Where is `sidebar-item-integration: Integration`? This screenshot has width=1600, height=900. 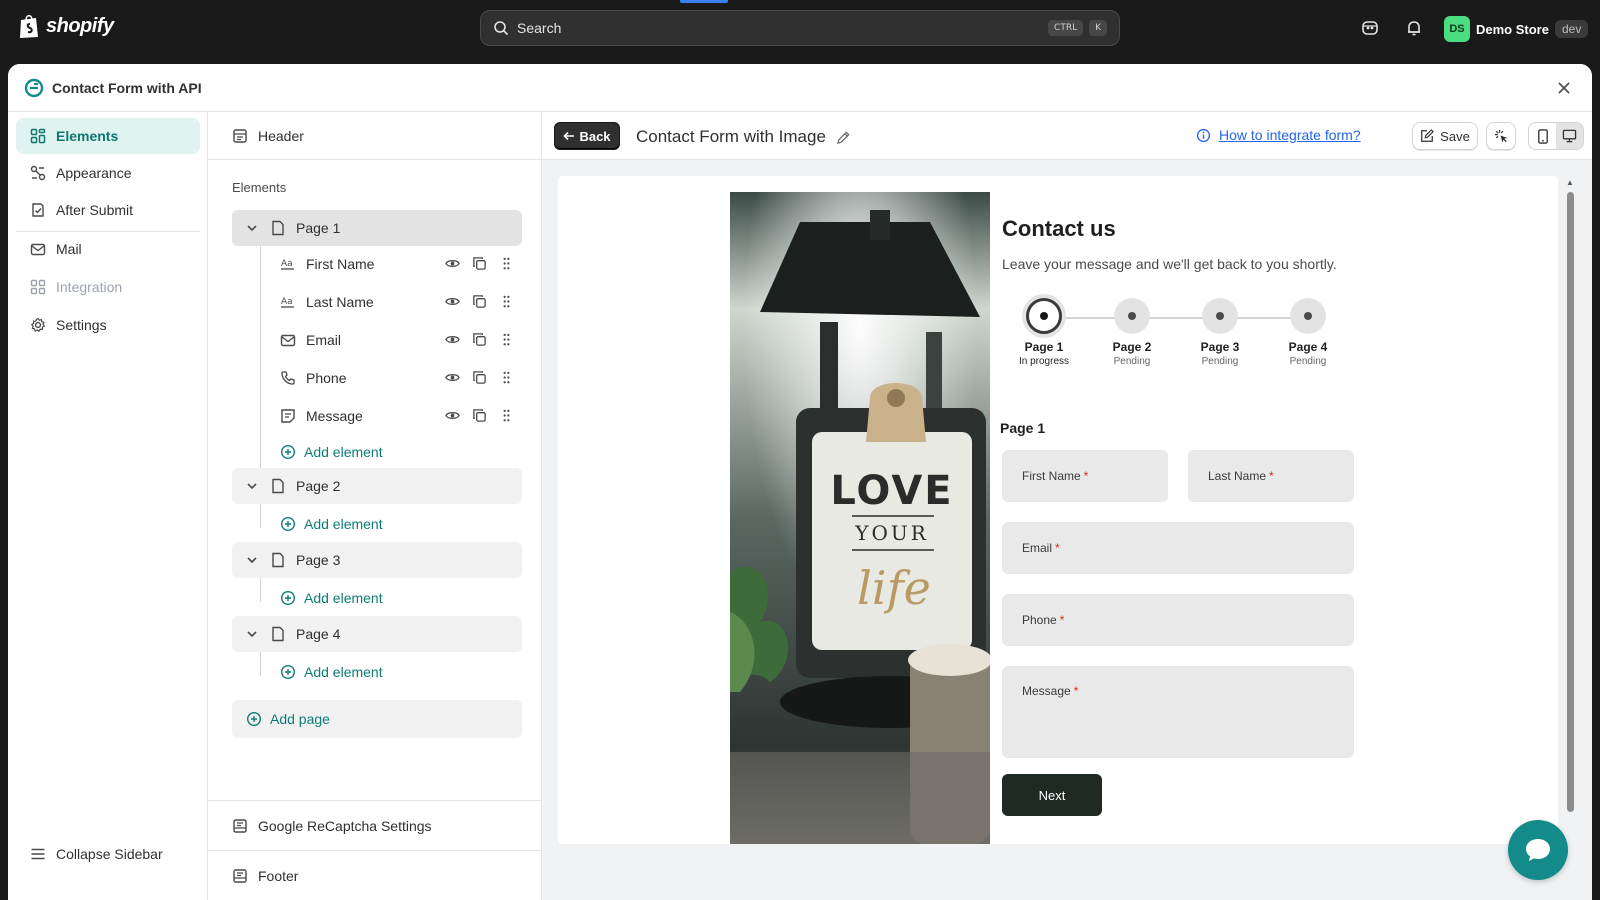
sidebar-item-integration: Integration is located at coordinates (108, 287).